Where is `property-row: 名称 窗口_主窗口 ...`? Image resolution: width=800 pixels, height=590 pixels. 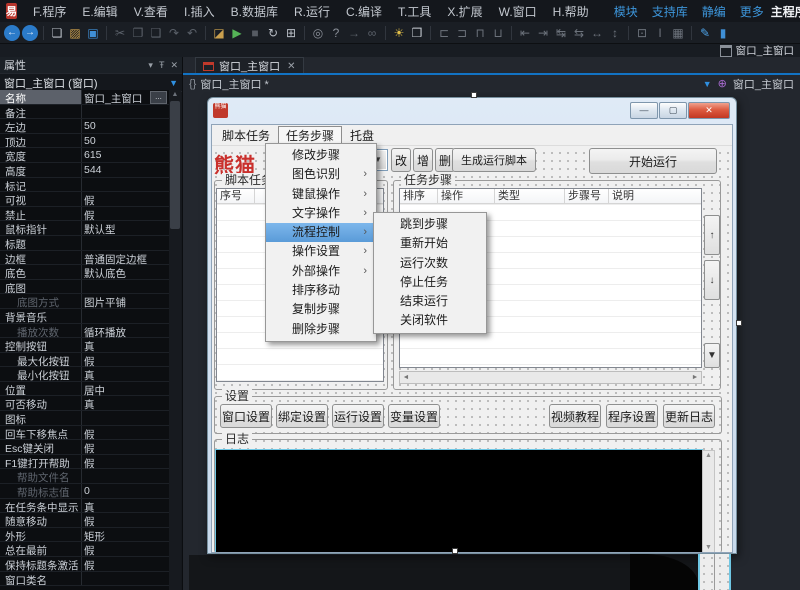
property-row: 名称 窗口_主窗口 ... is located at coordinates (84, 97).